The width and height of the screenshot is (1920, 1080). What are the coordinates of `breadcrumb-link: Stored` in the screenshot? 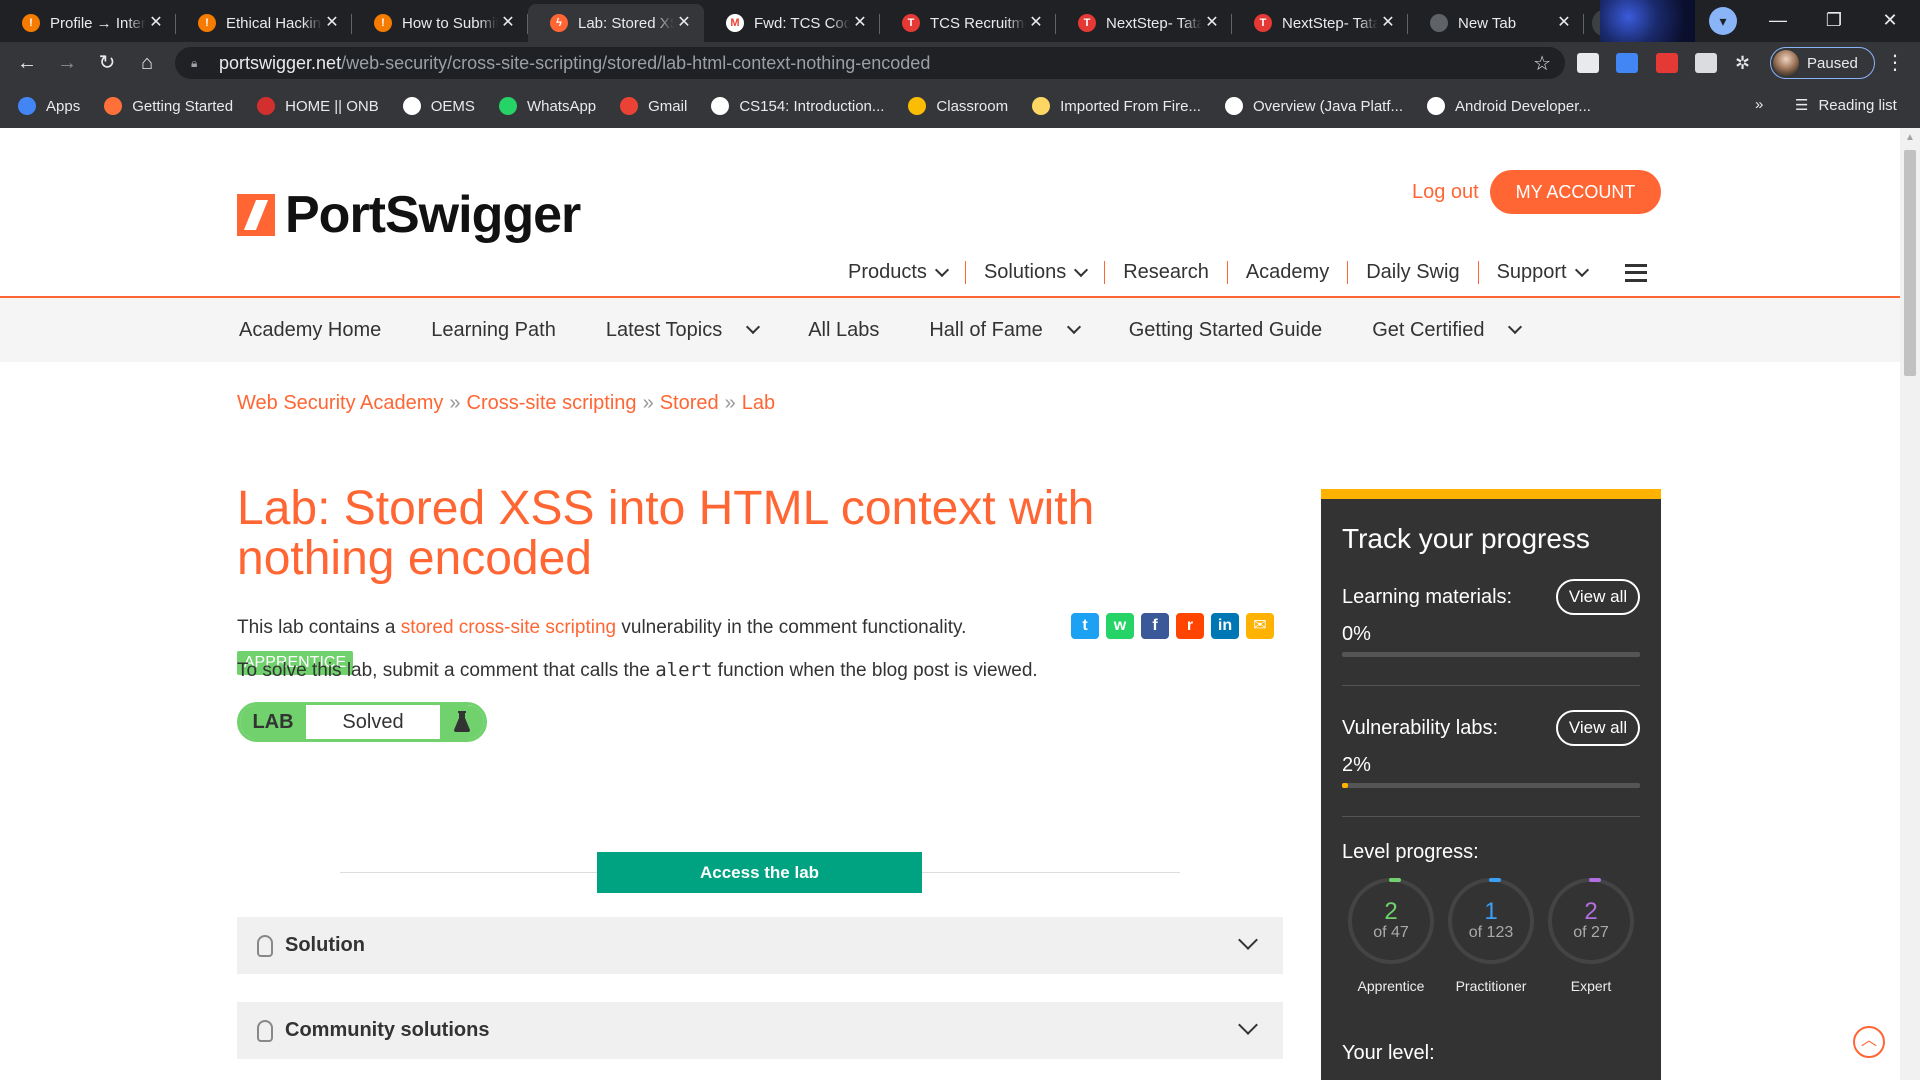 It's located at (689, 403).